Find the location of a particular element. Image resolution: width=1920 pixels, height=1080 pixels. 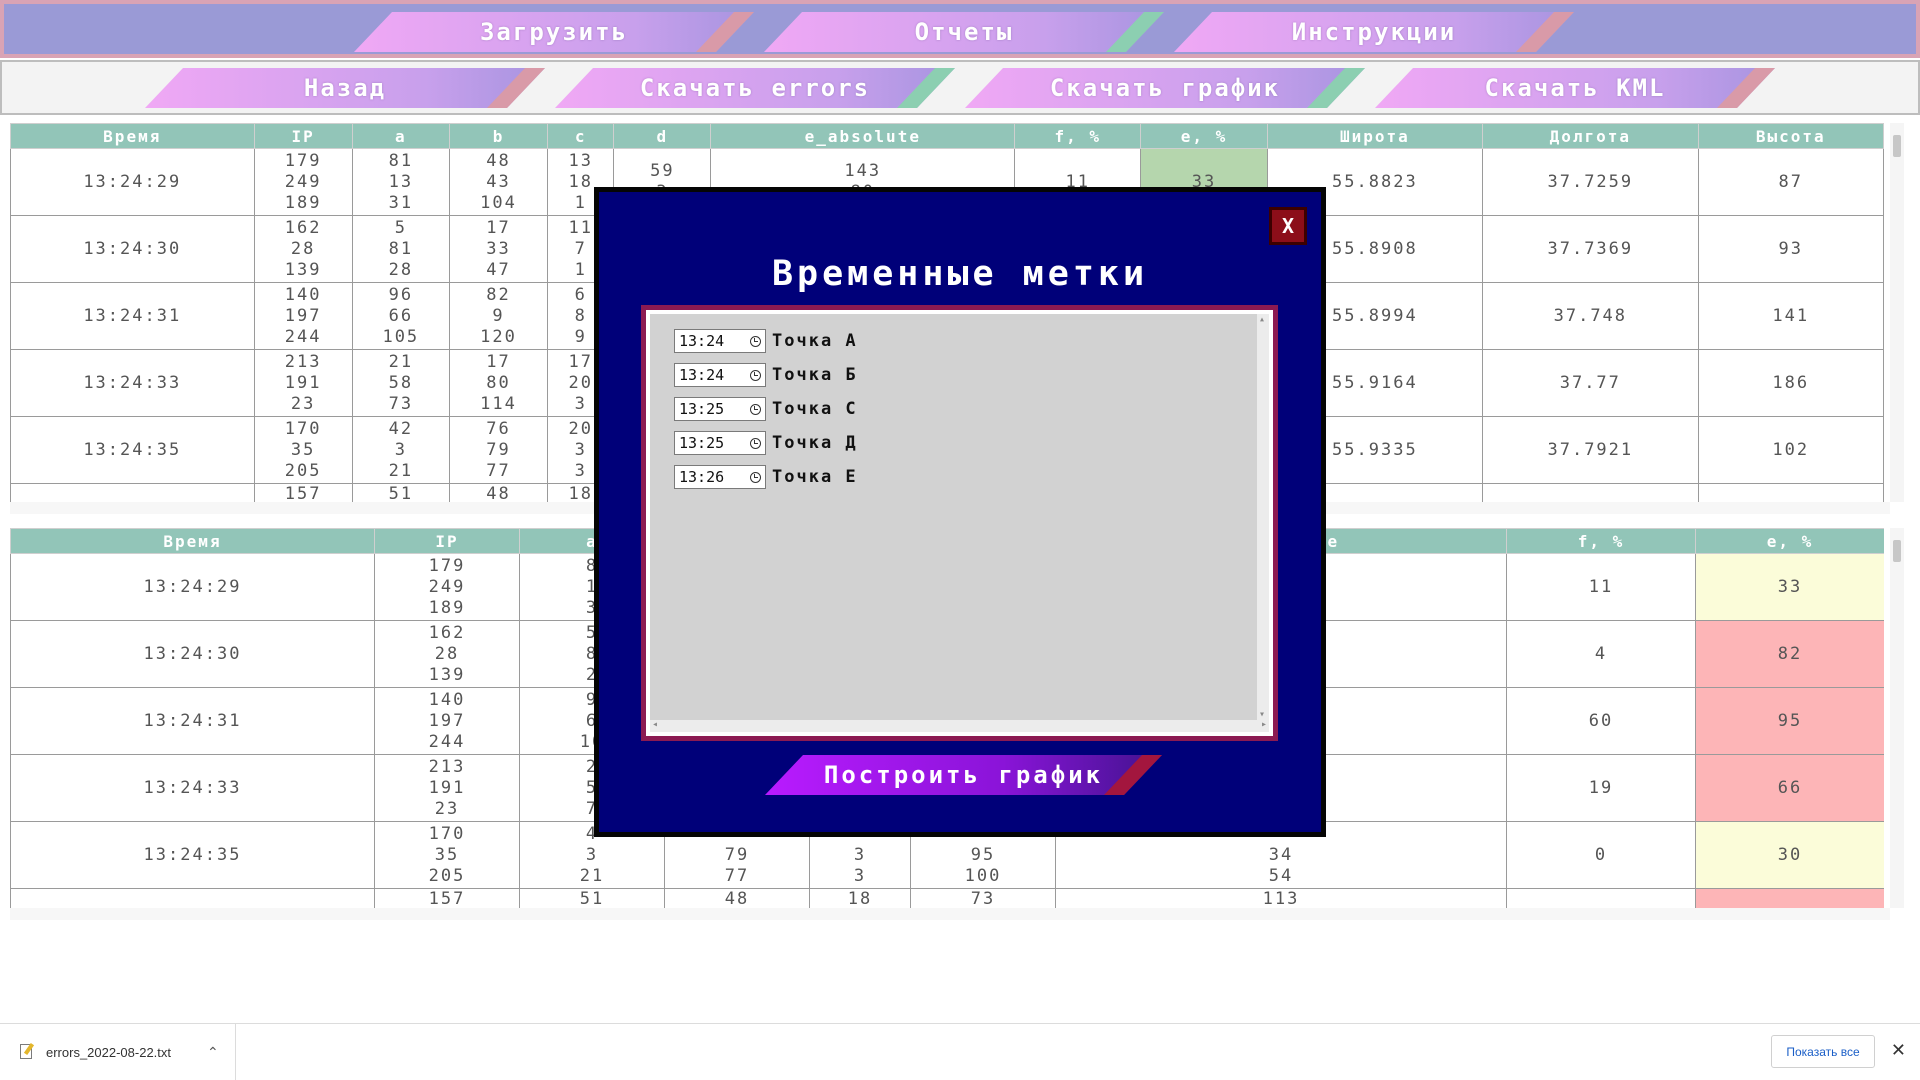

scroll-up-icon: ▴ is located at coordinates (1262, 319).